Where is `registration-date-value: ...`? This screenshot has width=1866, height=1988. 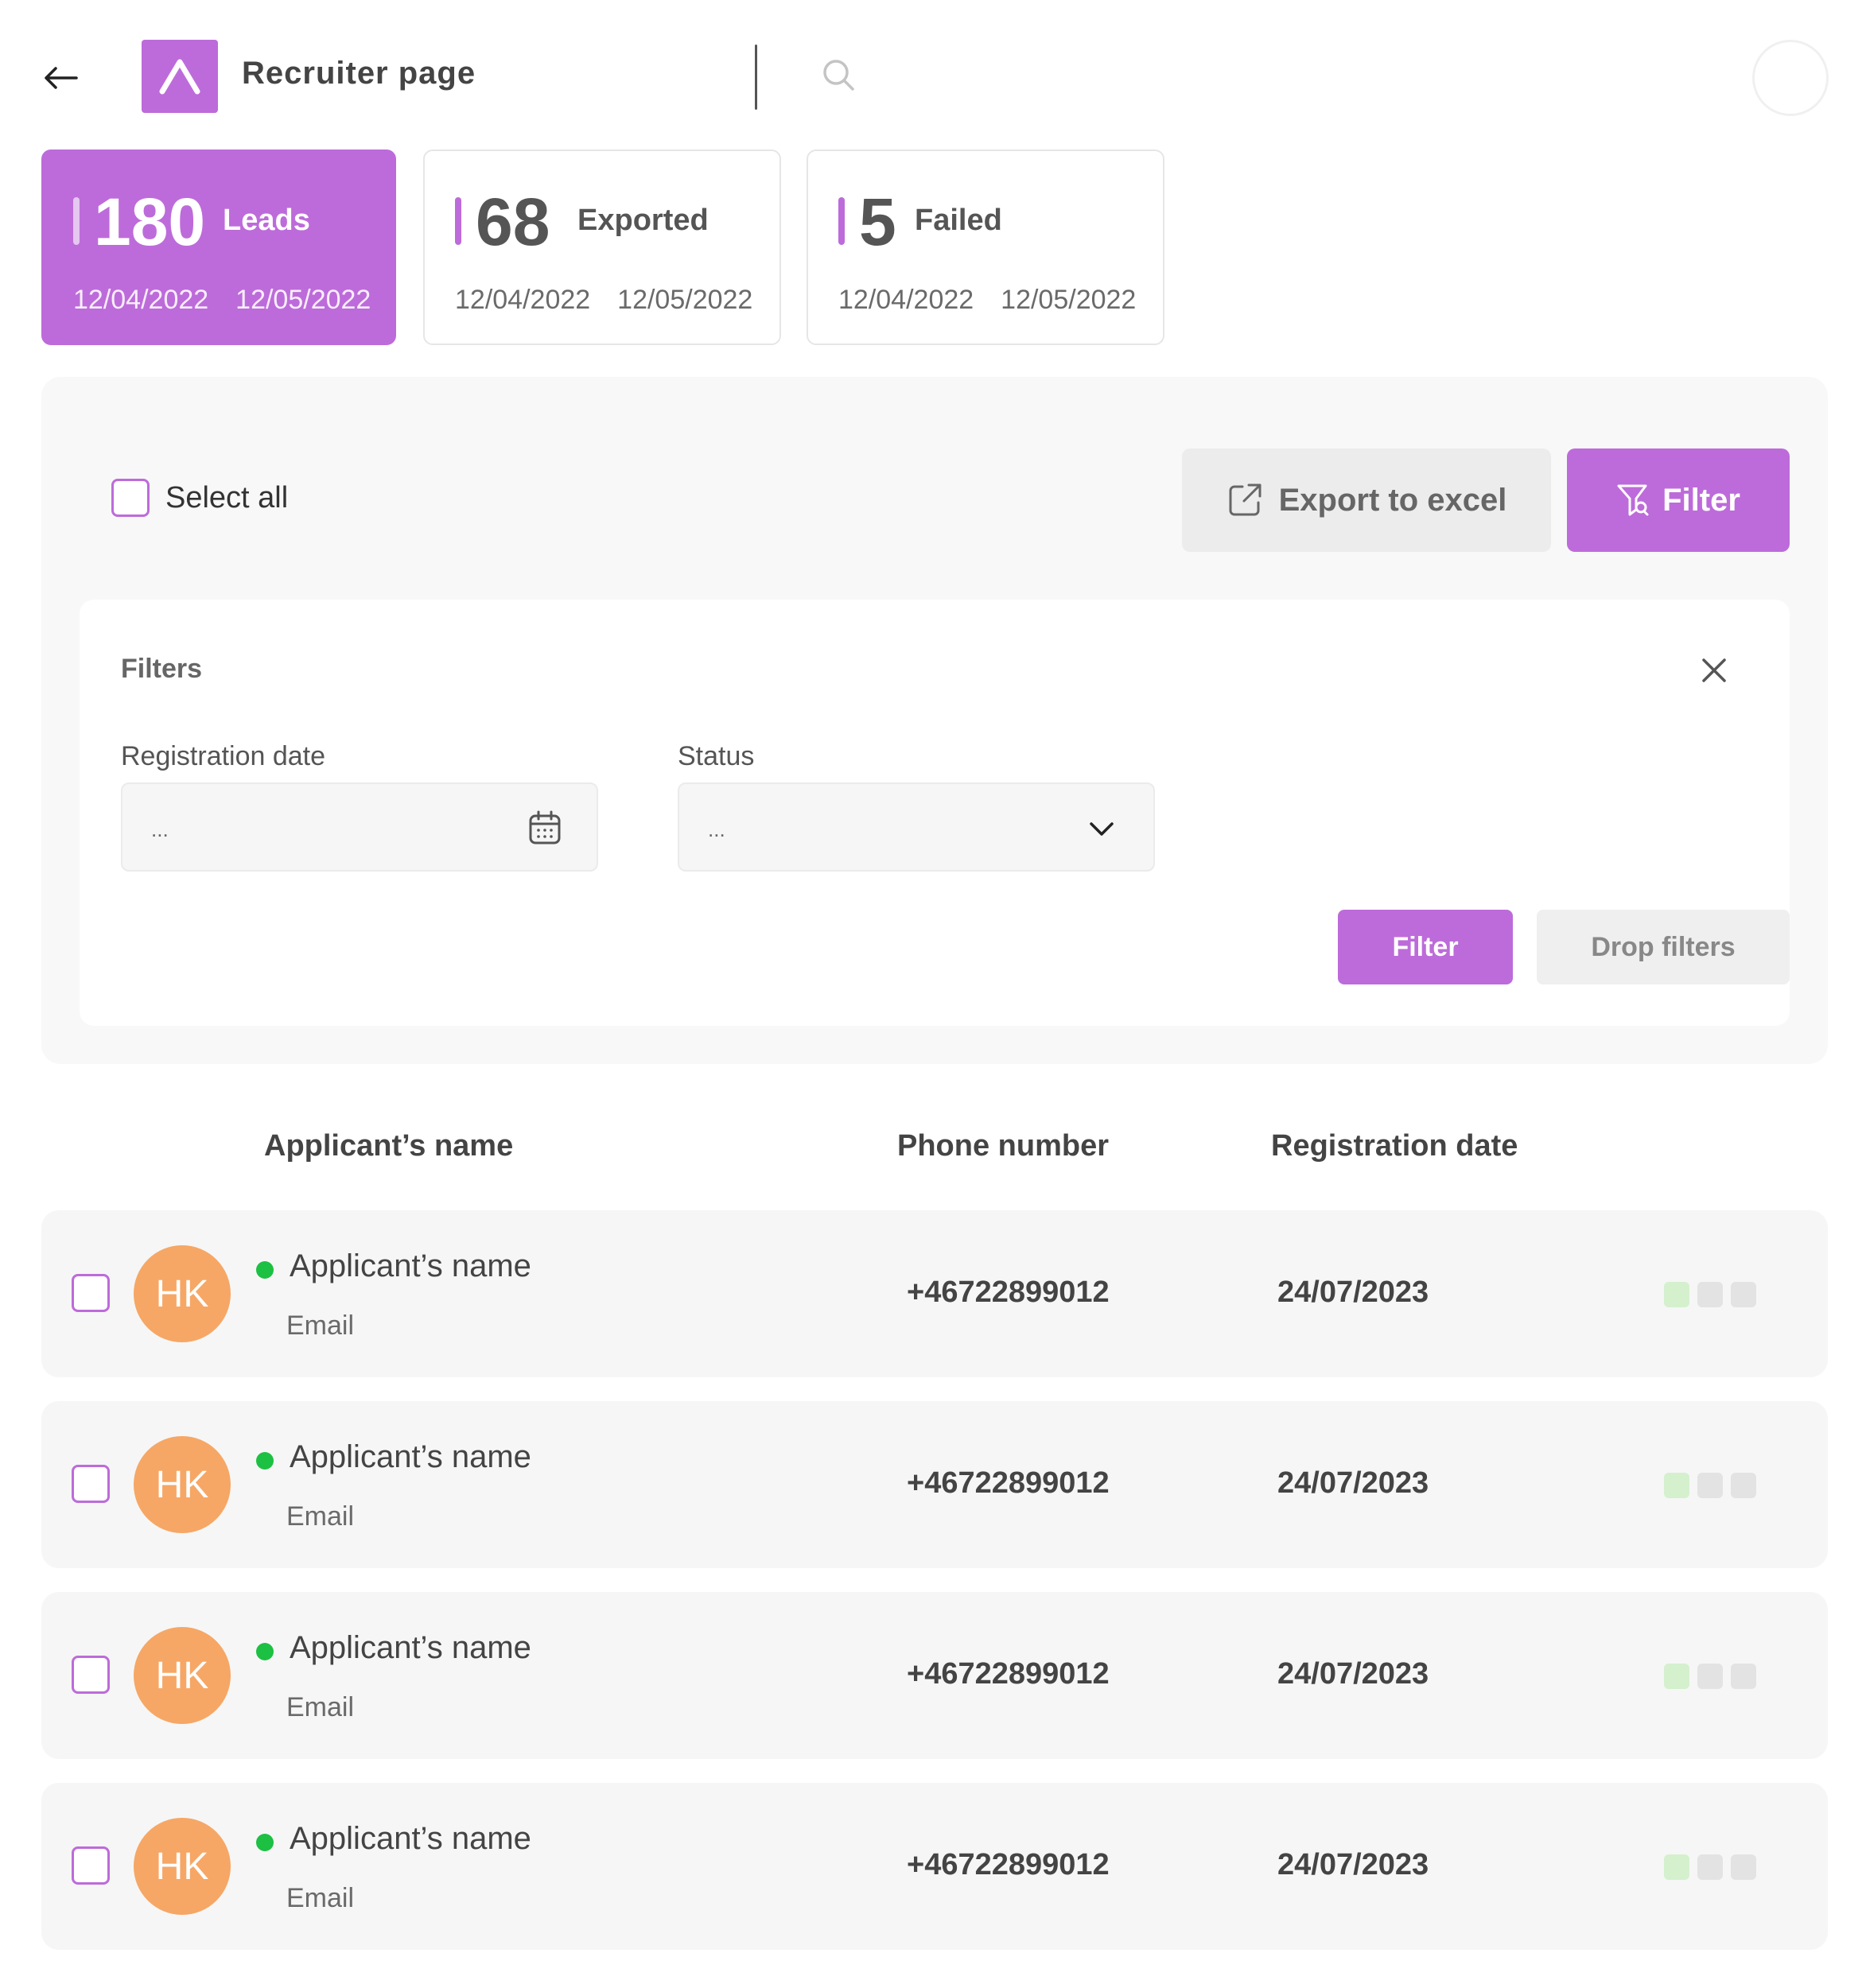
registration-date-value: ... is located at coordinates (160, 829).